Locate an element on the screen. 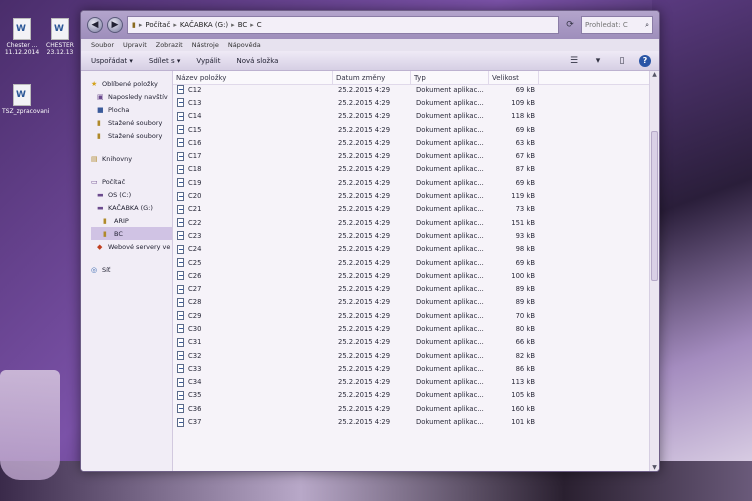 The width and height of the screenshot is (752, 501). sidebar-libraries: ▤ Knihovny is located at coordinates (131, 158).